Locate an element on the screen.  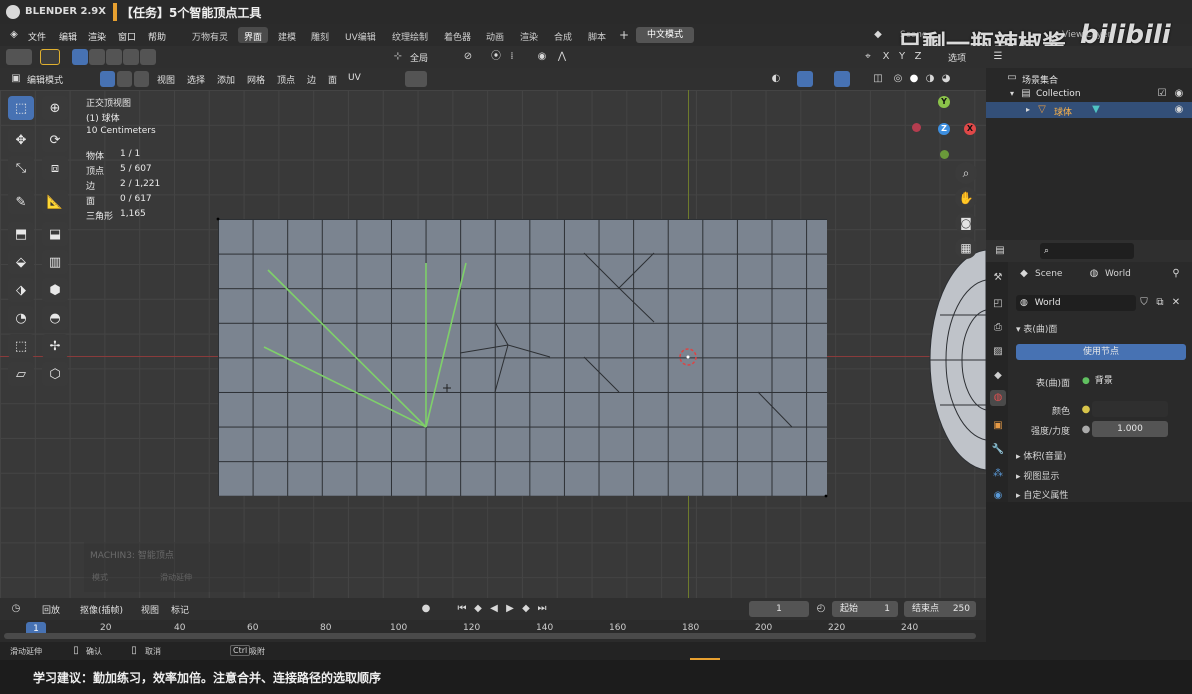
proportional-edit-icon: ◉ is located at coordinates (542, 57).